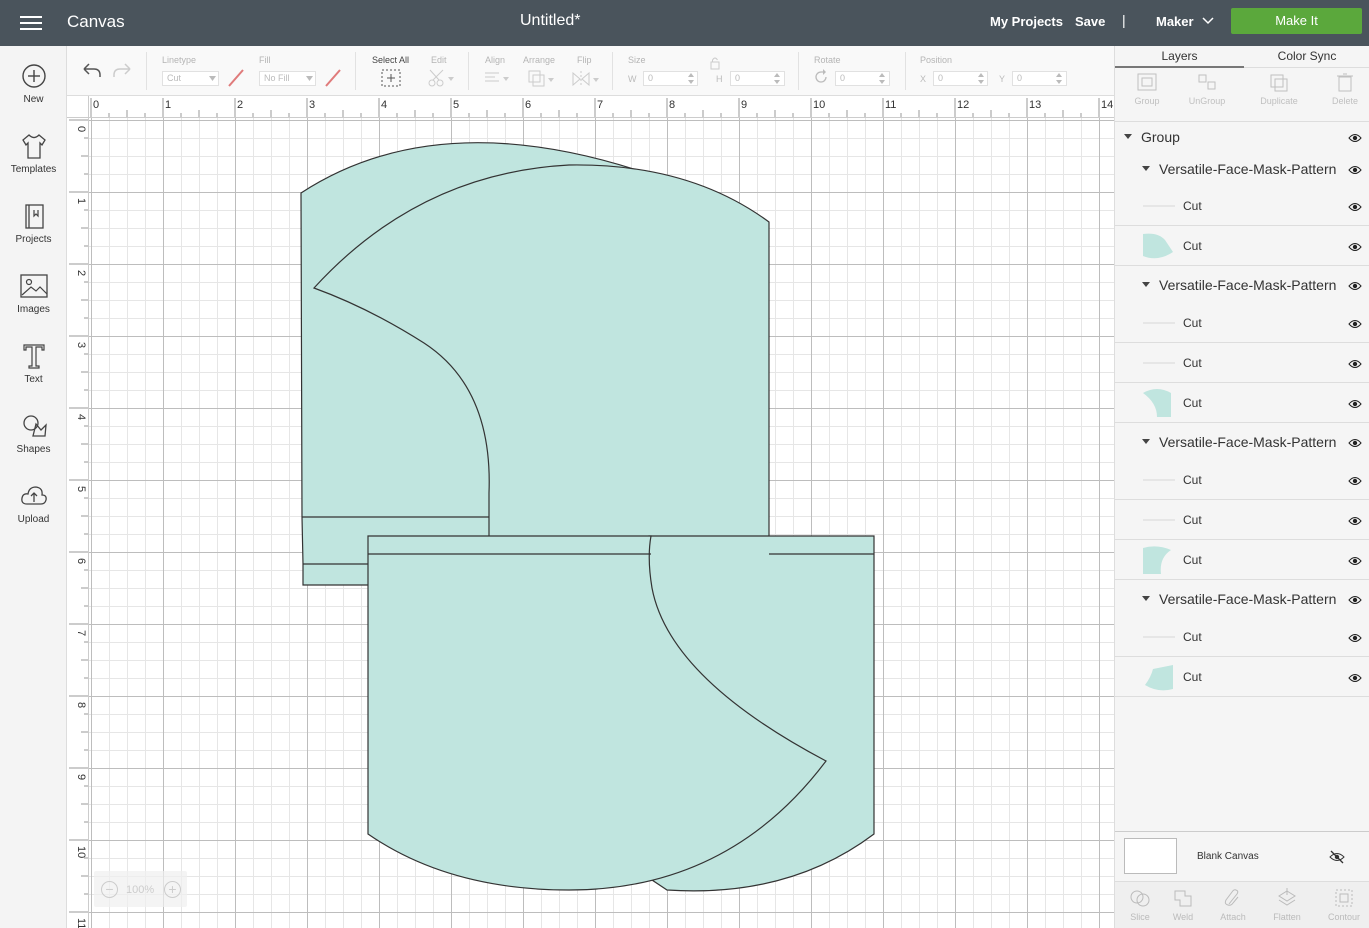  I want to click on ruler-tick-label: 2, so click(240, 105).